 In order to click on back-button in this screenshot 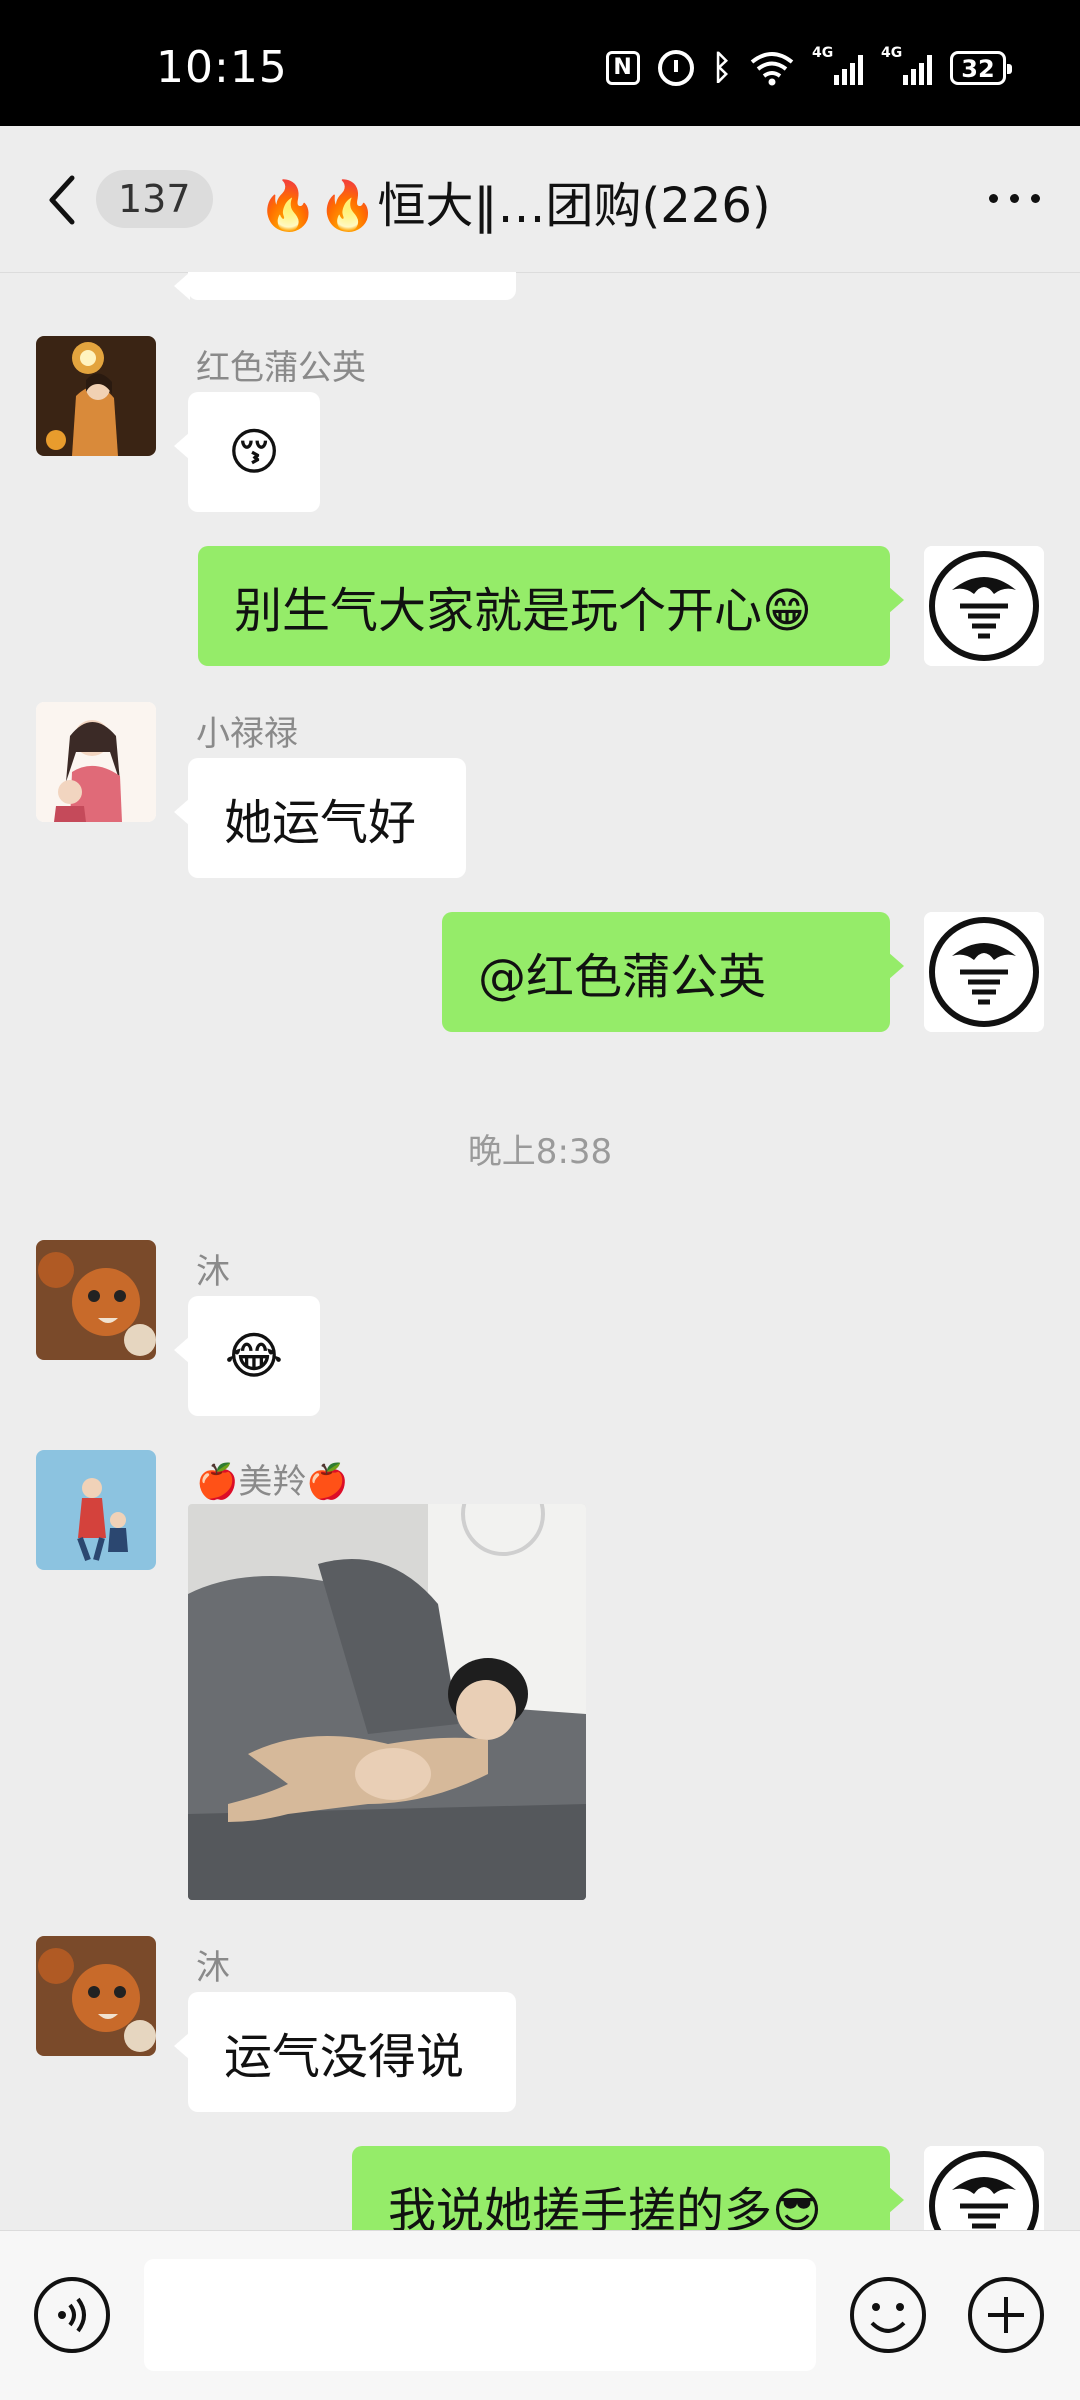, I will do `click(65, 200)`.